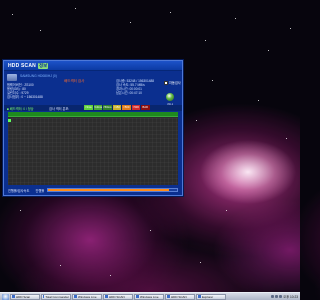 Image resolution: width=320 pixels, height=300 pixels. I want to click on drive-model: SAMSUNG HD080HJ (0), so click(38, 76).